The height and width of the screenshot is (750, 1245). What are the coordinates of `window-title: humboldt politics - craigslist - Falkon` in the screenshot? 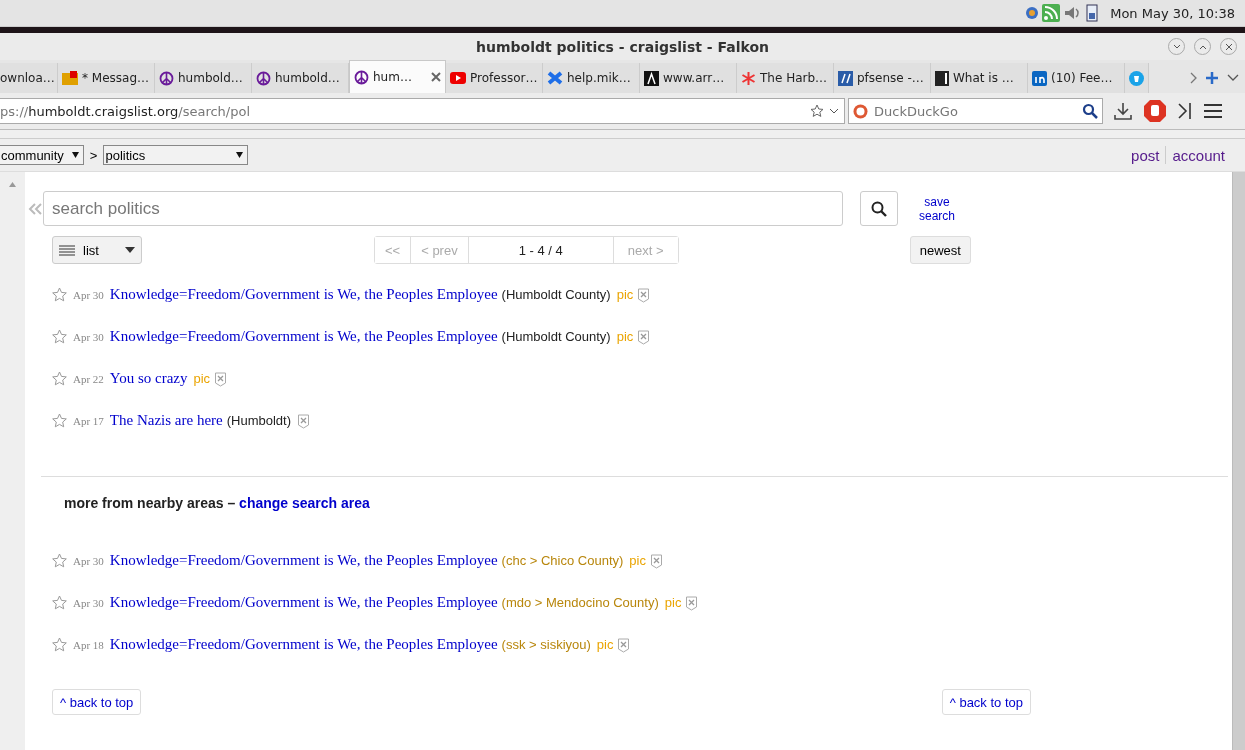 It's located at (622, 46).